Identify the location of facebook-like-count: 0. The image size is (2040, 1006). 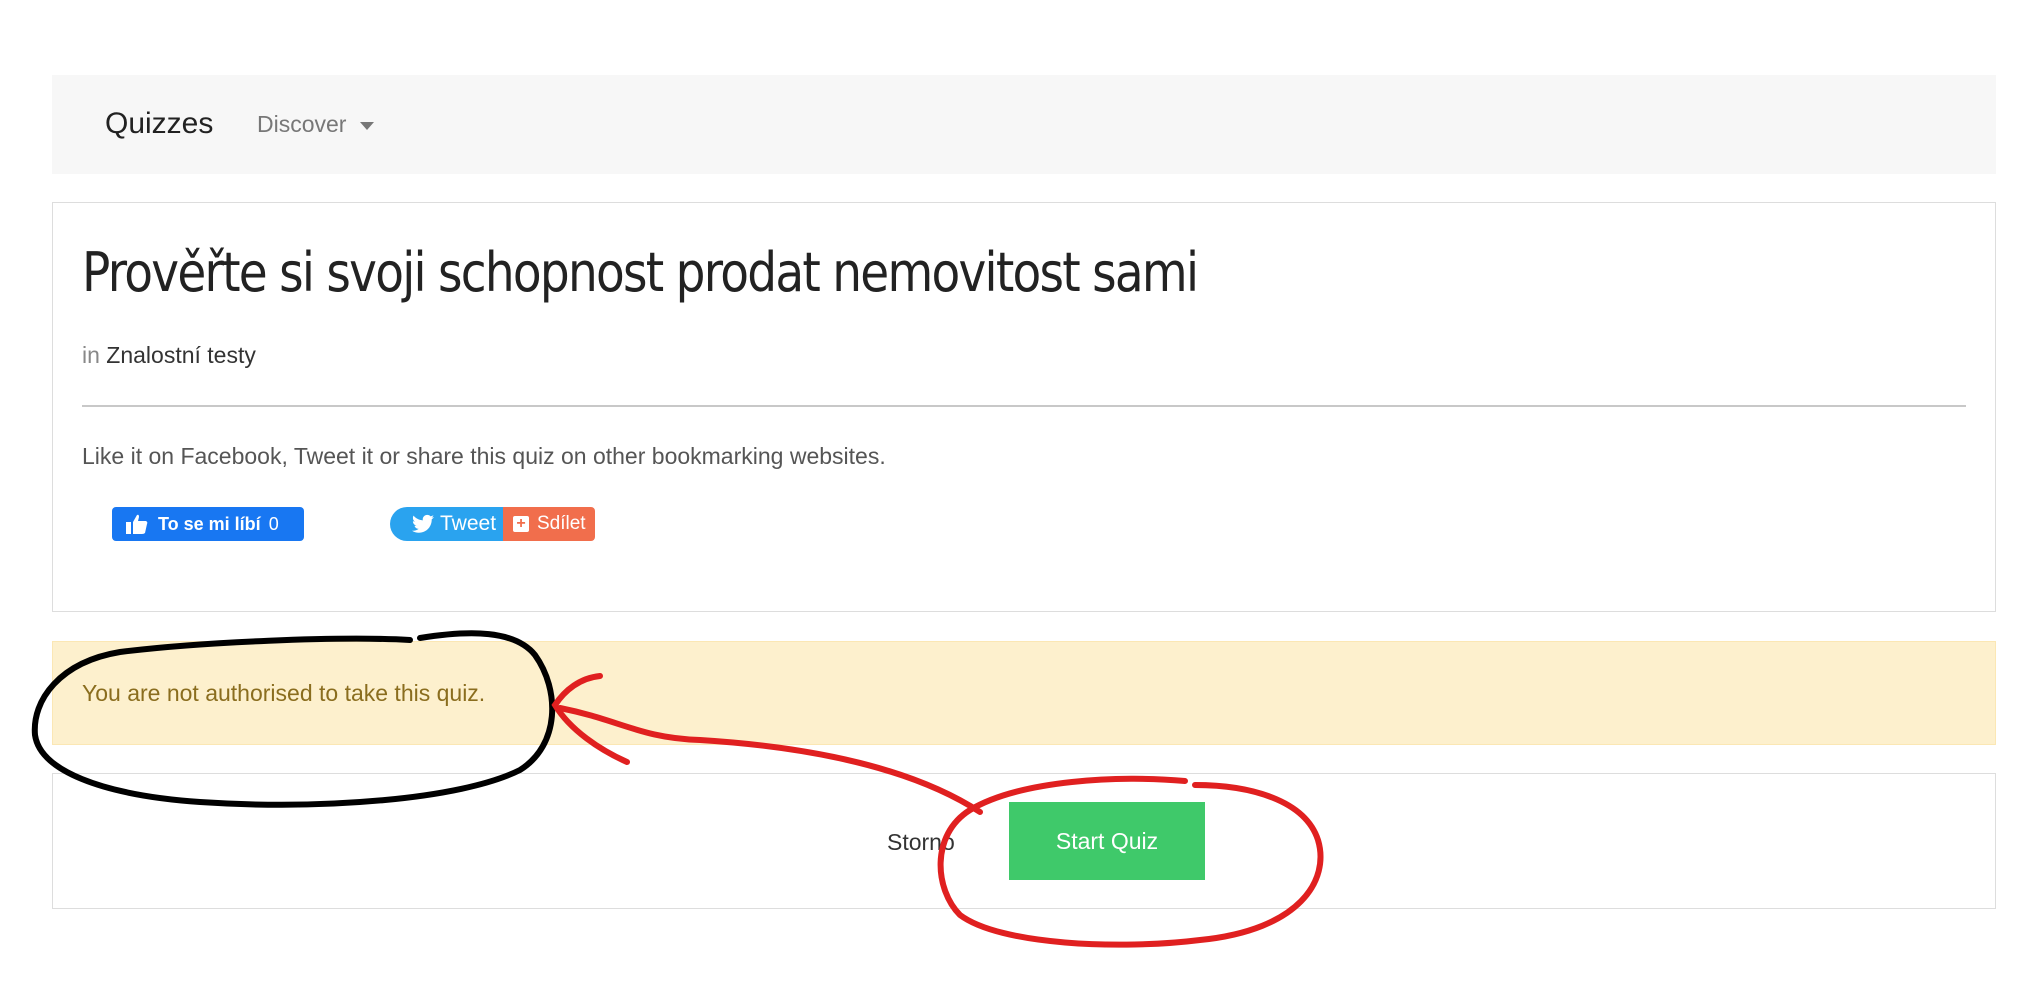
(273, 523).